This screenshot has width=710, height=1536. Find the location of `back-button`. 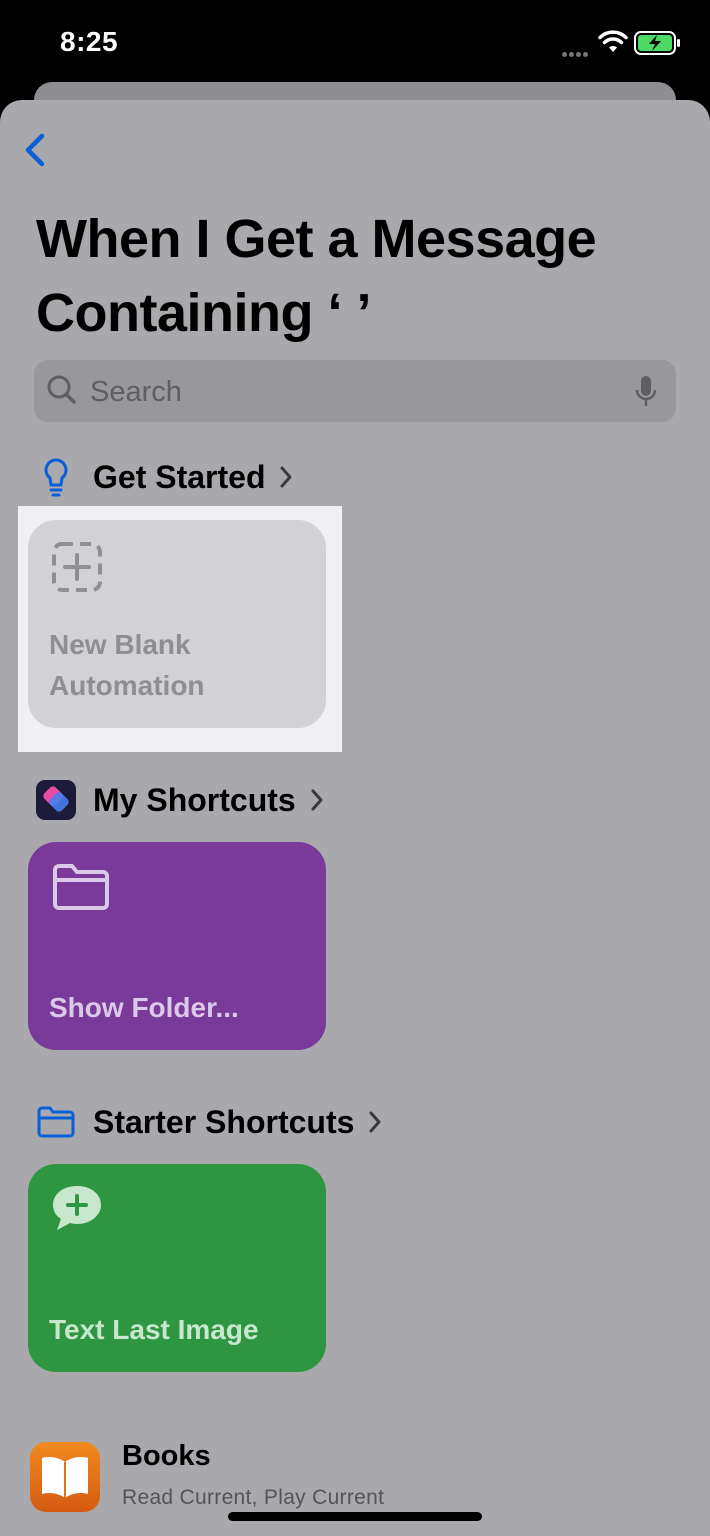

back-button is located at coordinates (36, 150).